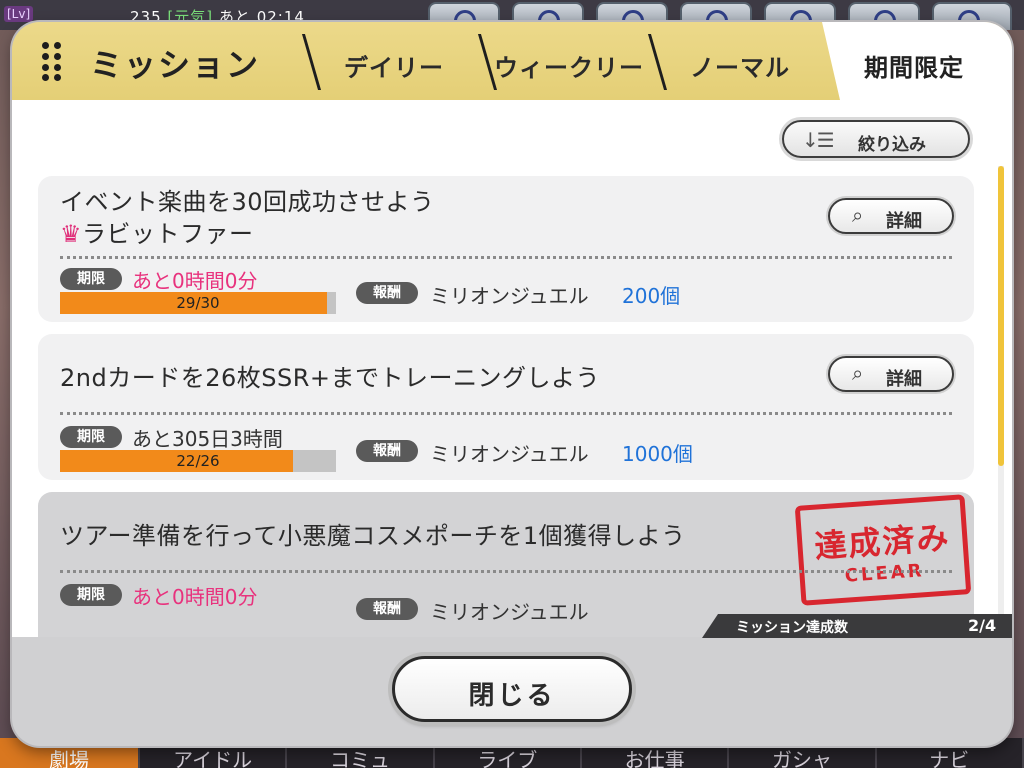  Describe the element at coordinates (330, 378) in the screenshot. I see `mission-title: 2ndカードを26枚SSR+までトレーニングしよう` at that location.